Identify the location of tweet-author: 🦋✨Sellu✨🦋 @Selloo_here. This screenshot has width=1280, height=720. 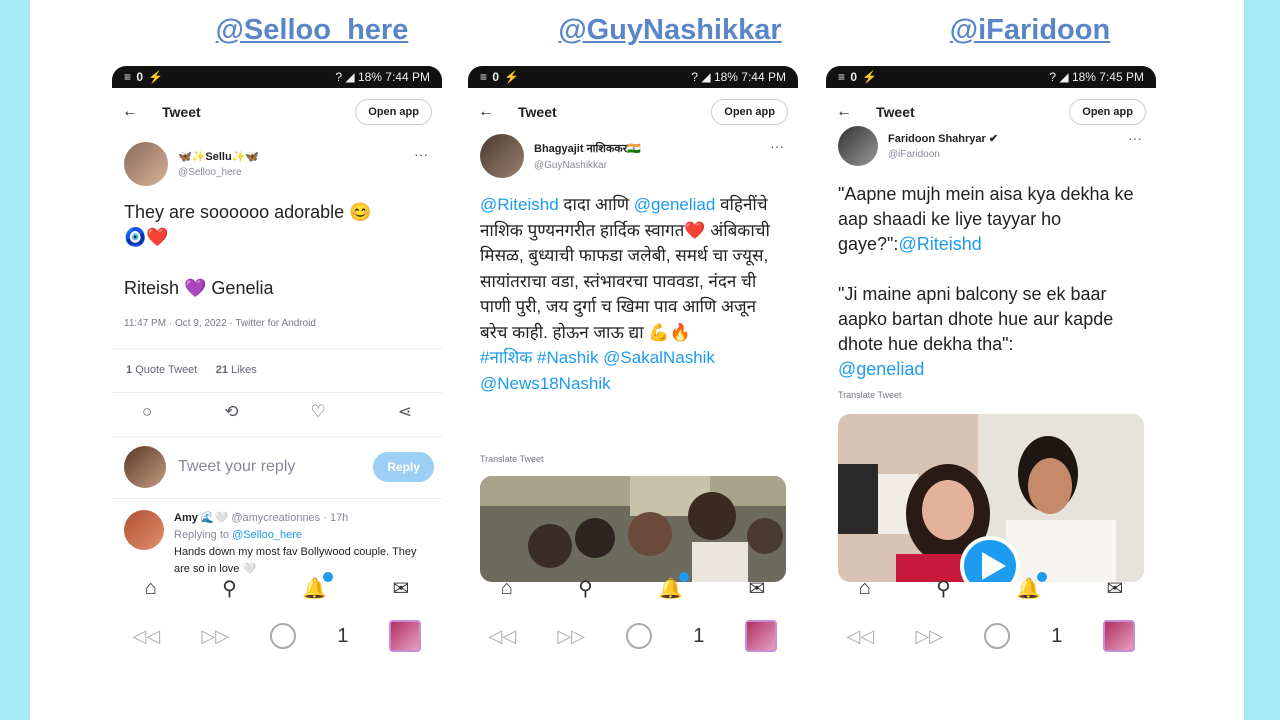
(191, 164).